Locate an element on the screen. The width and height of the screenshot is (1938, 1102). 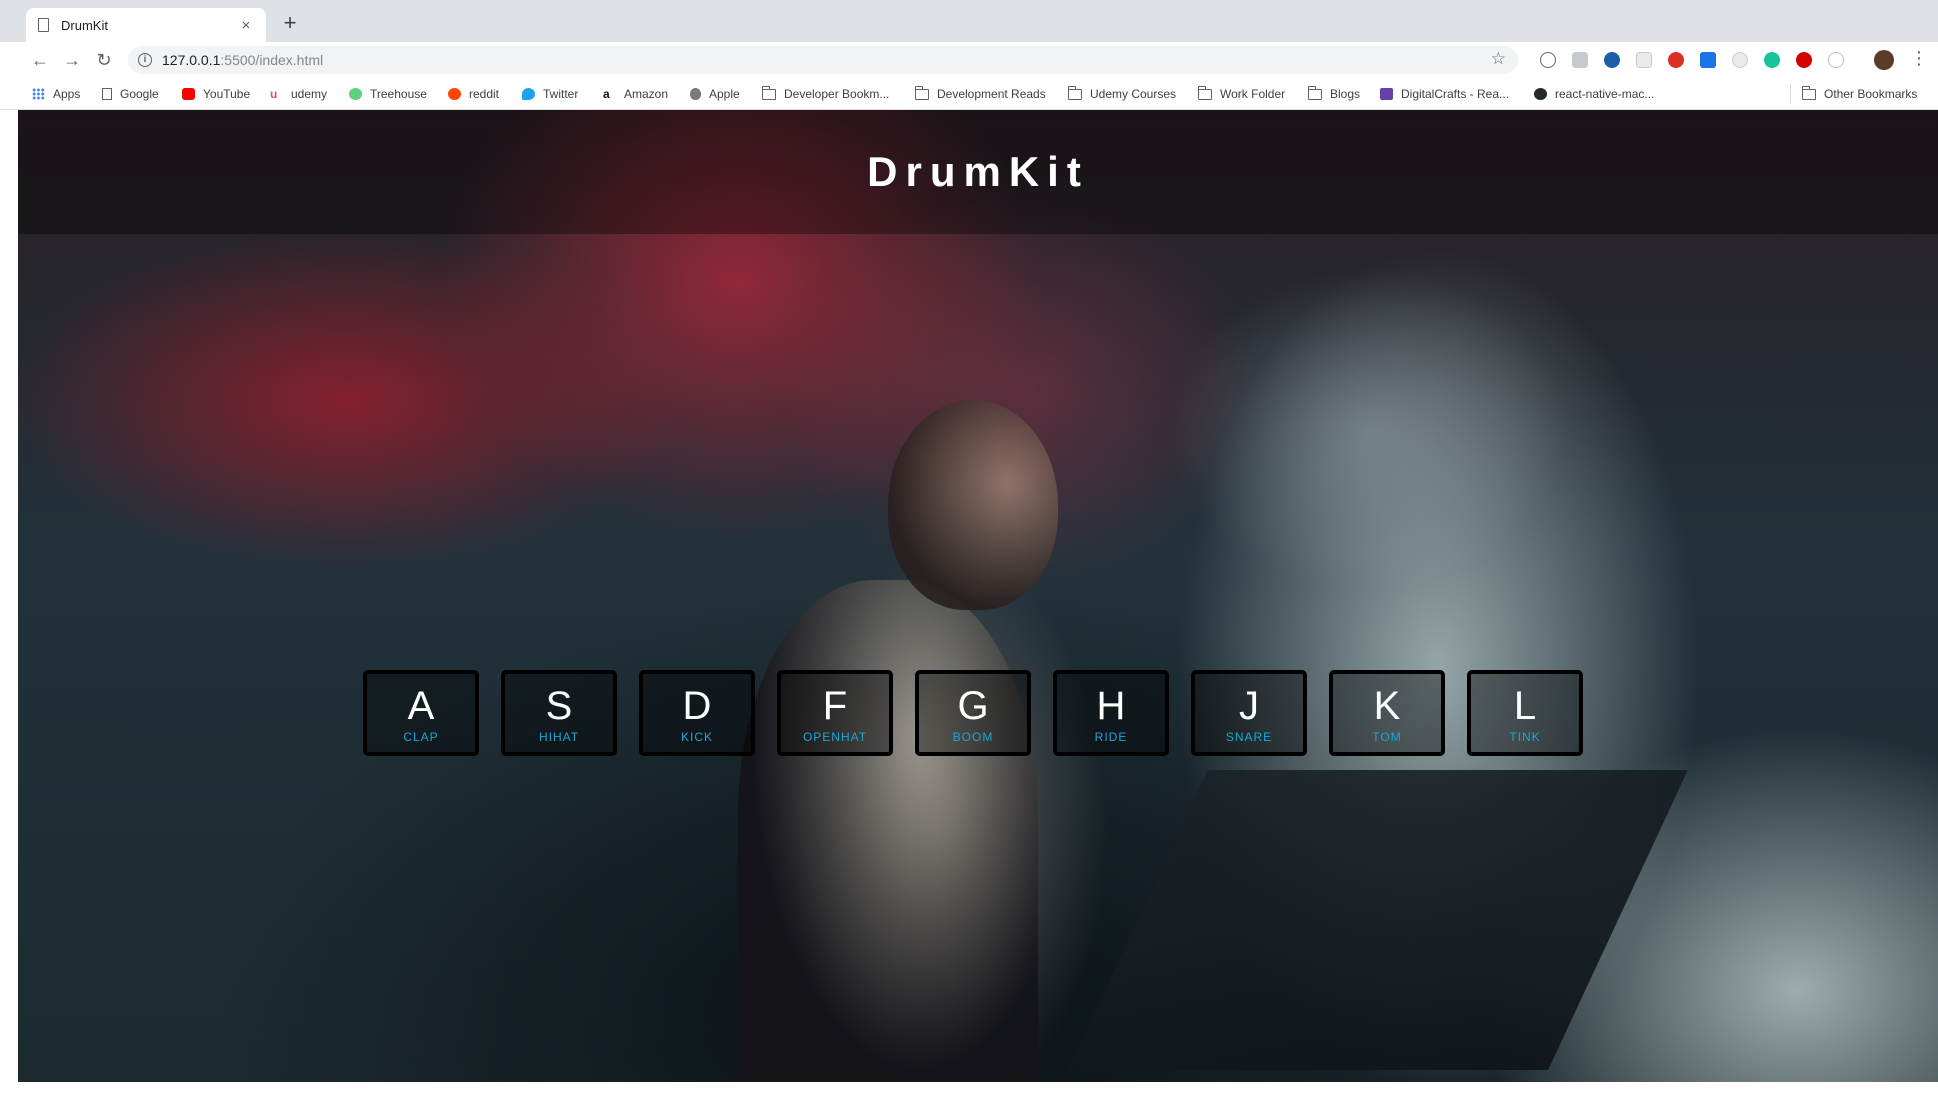
bookmark-twitter: Twitter is located at coordinates (550, 94).